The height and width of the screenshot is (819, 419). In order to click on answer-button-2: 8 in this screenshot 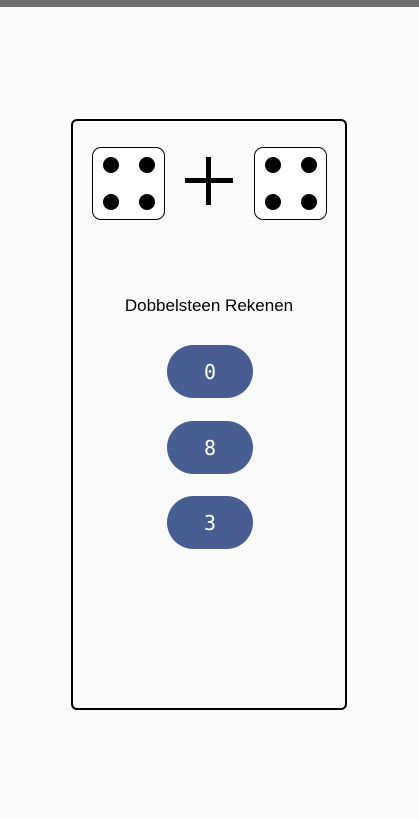, I will do `click(210, 447)`.